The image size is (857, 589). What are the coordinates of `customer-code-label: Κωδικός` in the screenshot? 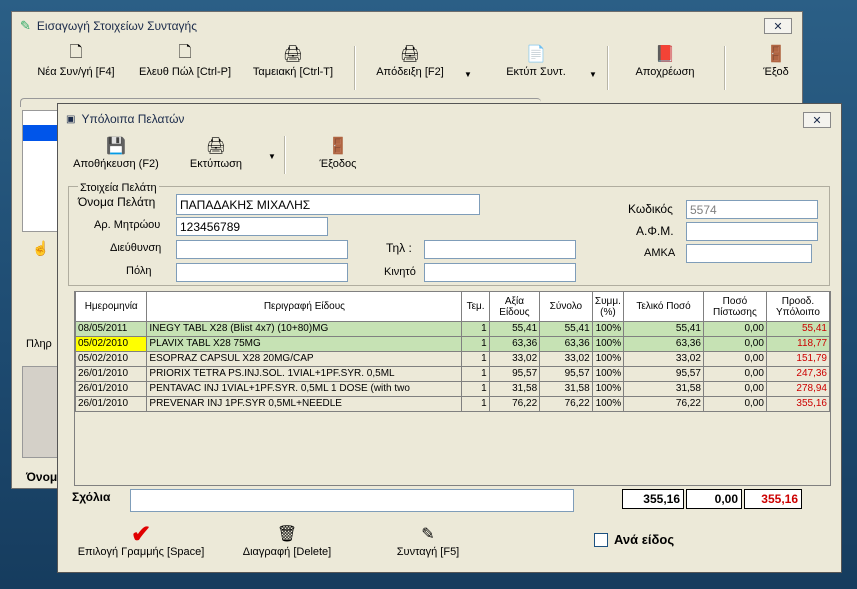 It's located at (650, 209).